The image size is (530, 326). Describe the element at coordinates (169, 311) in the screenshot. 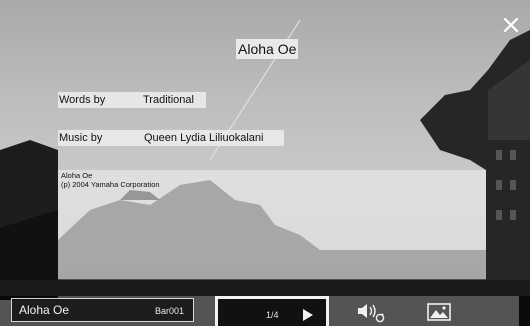

I see `bar-number: Bar001` at that location.